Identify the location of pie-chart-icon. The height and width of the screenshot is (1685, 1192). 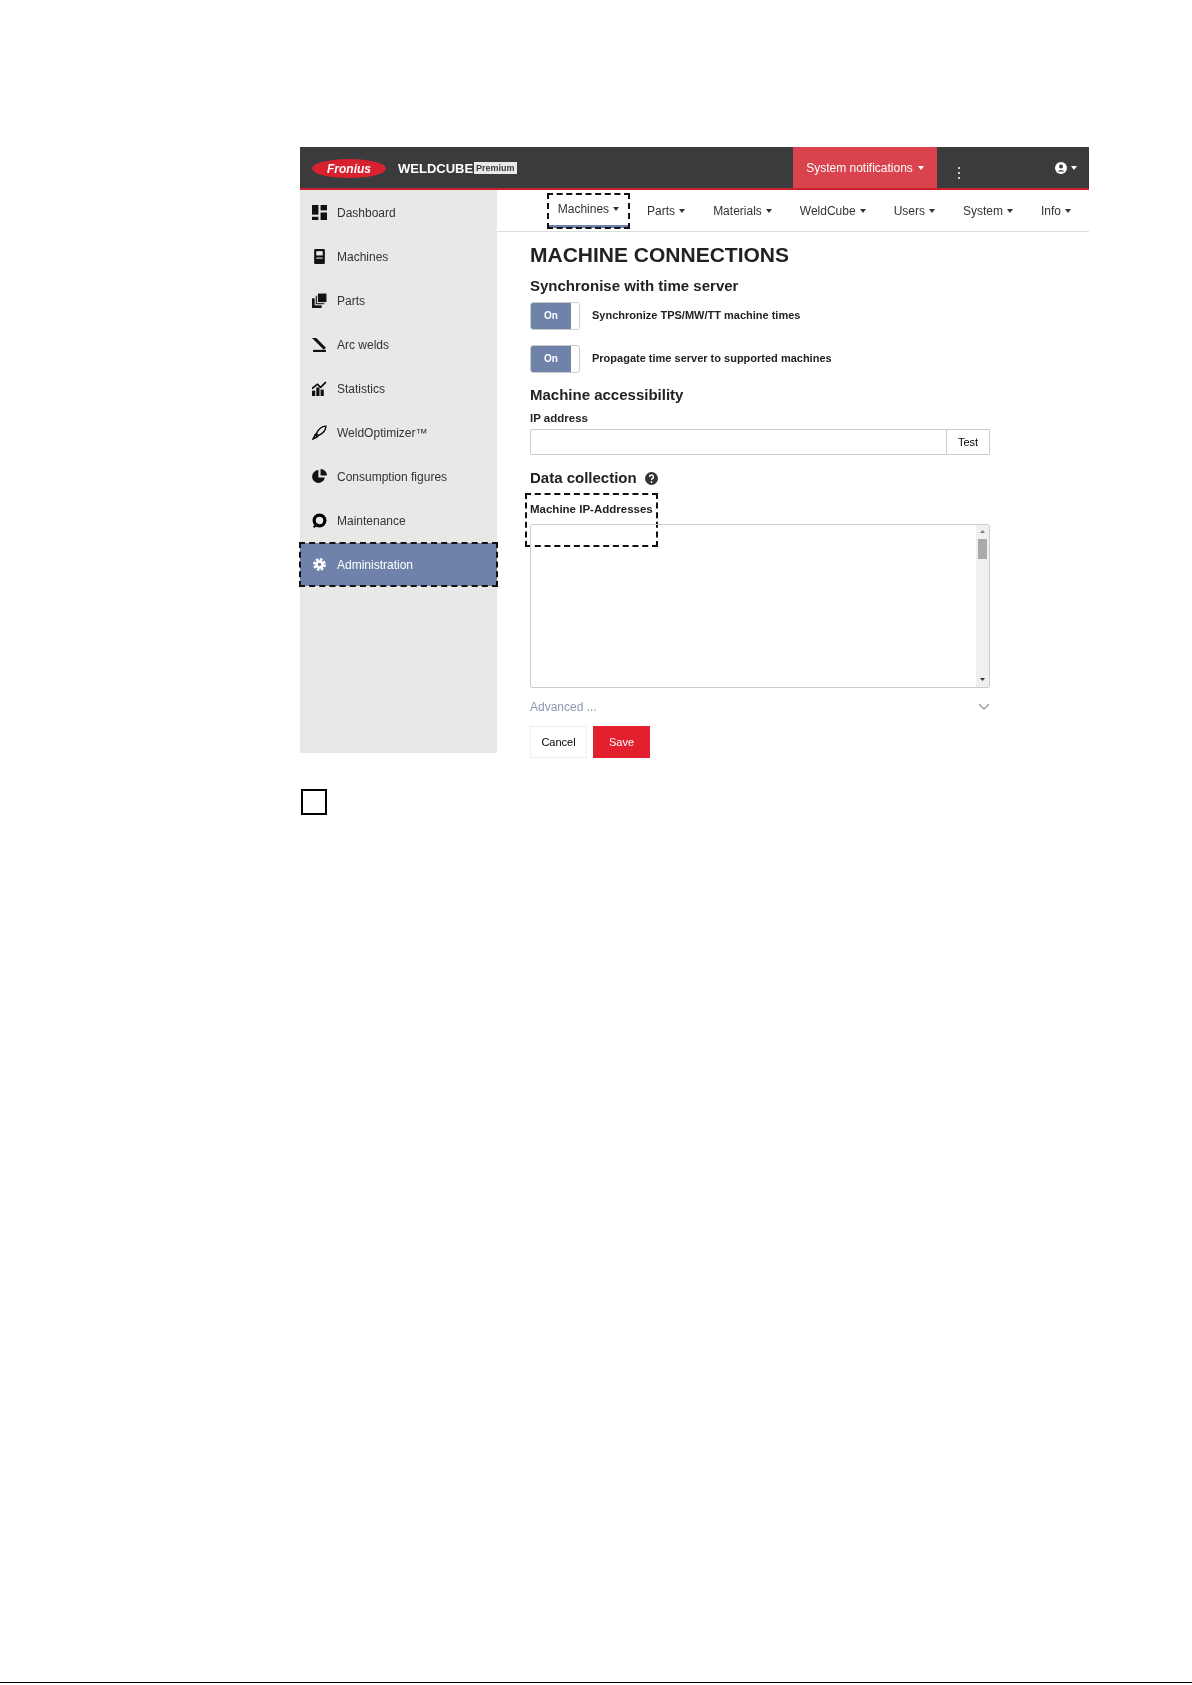
(319, 476).